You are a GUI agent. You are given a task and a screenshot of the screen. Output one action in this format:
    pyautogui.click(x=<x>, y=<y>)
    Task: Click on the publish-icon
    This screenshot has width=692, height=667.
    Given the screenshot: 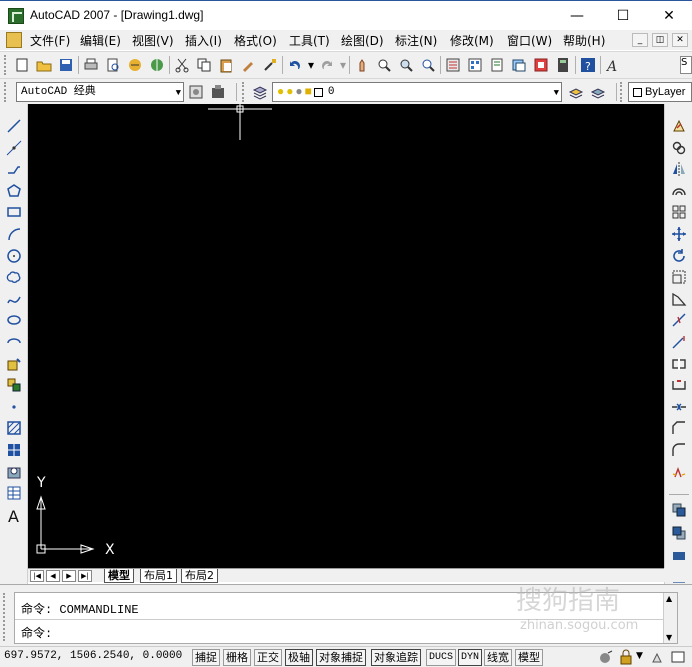 What is the action you would take?
    pyautogui.click(x=135, y=65)
    